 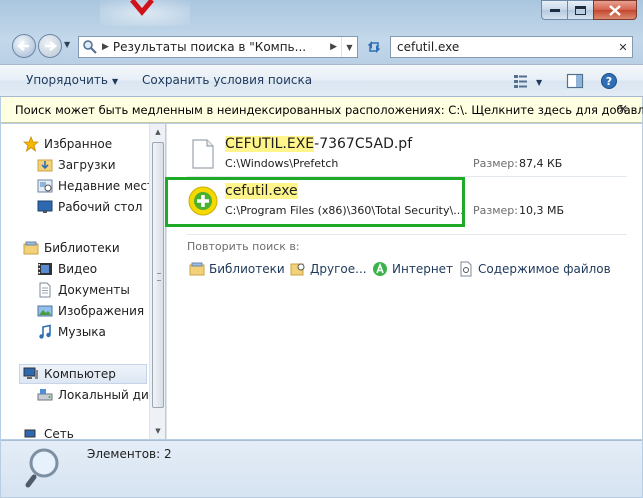 What do you see at coordinates (59, 433) in the screenshot?
I see `sidebar-item-label: Сеть` at bounding box center [59, 433].